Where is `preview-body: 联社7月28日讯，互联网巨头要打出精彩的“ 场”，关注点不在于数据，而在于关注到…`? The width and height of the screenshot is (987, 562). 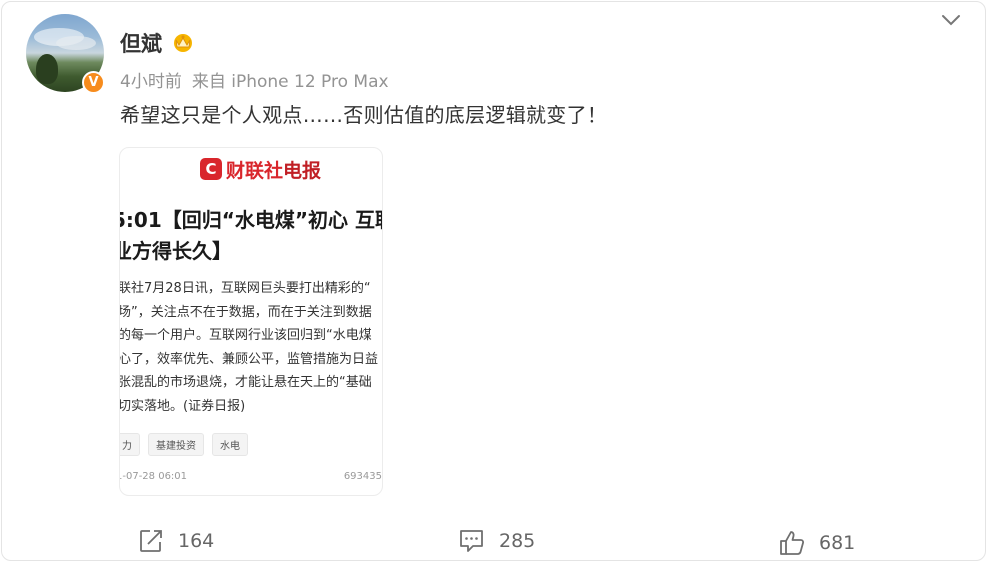
preview-body: 联社7月28日讯，互联网巨头要打出精彩的“ 场”，关注点不在于数据，而在于关注到… is located at coordinates (250, 347).